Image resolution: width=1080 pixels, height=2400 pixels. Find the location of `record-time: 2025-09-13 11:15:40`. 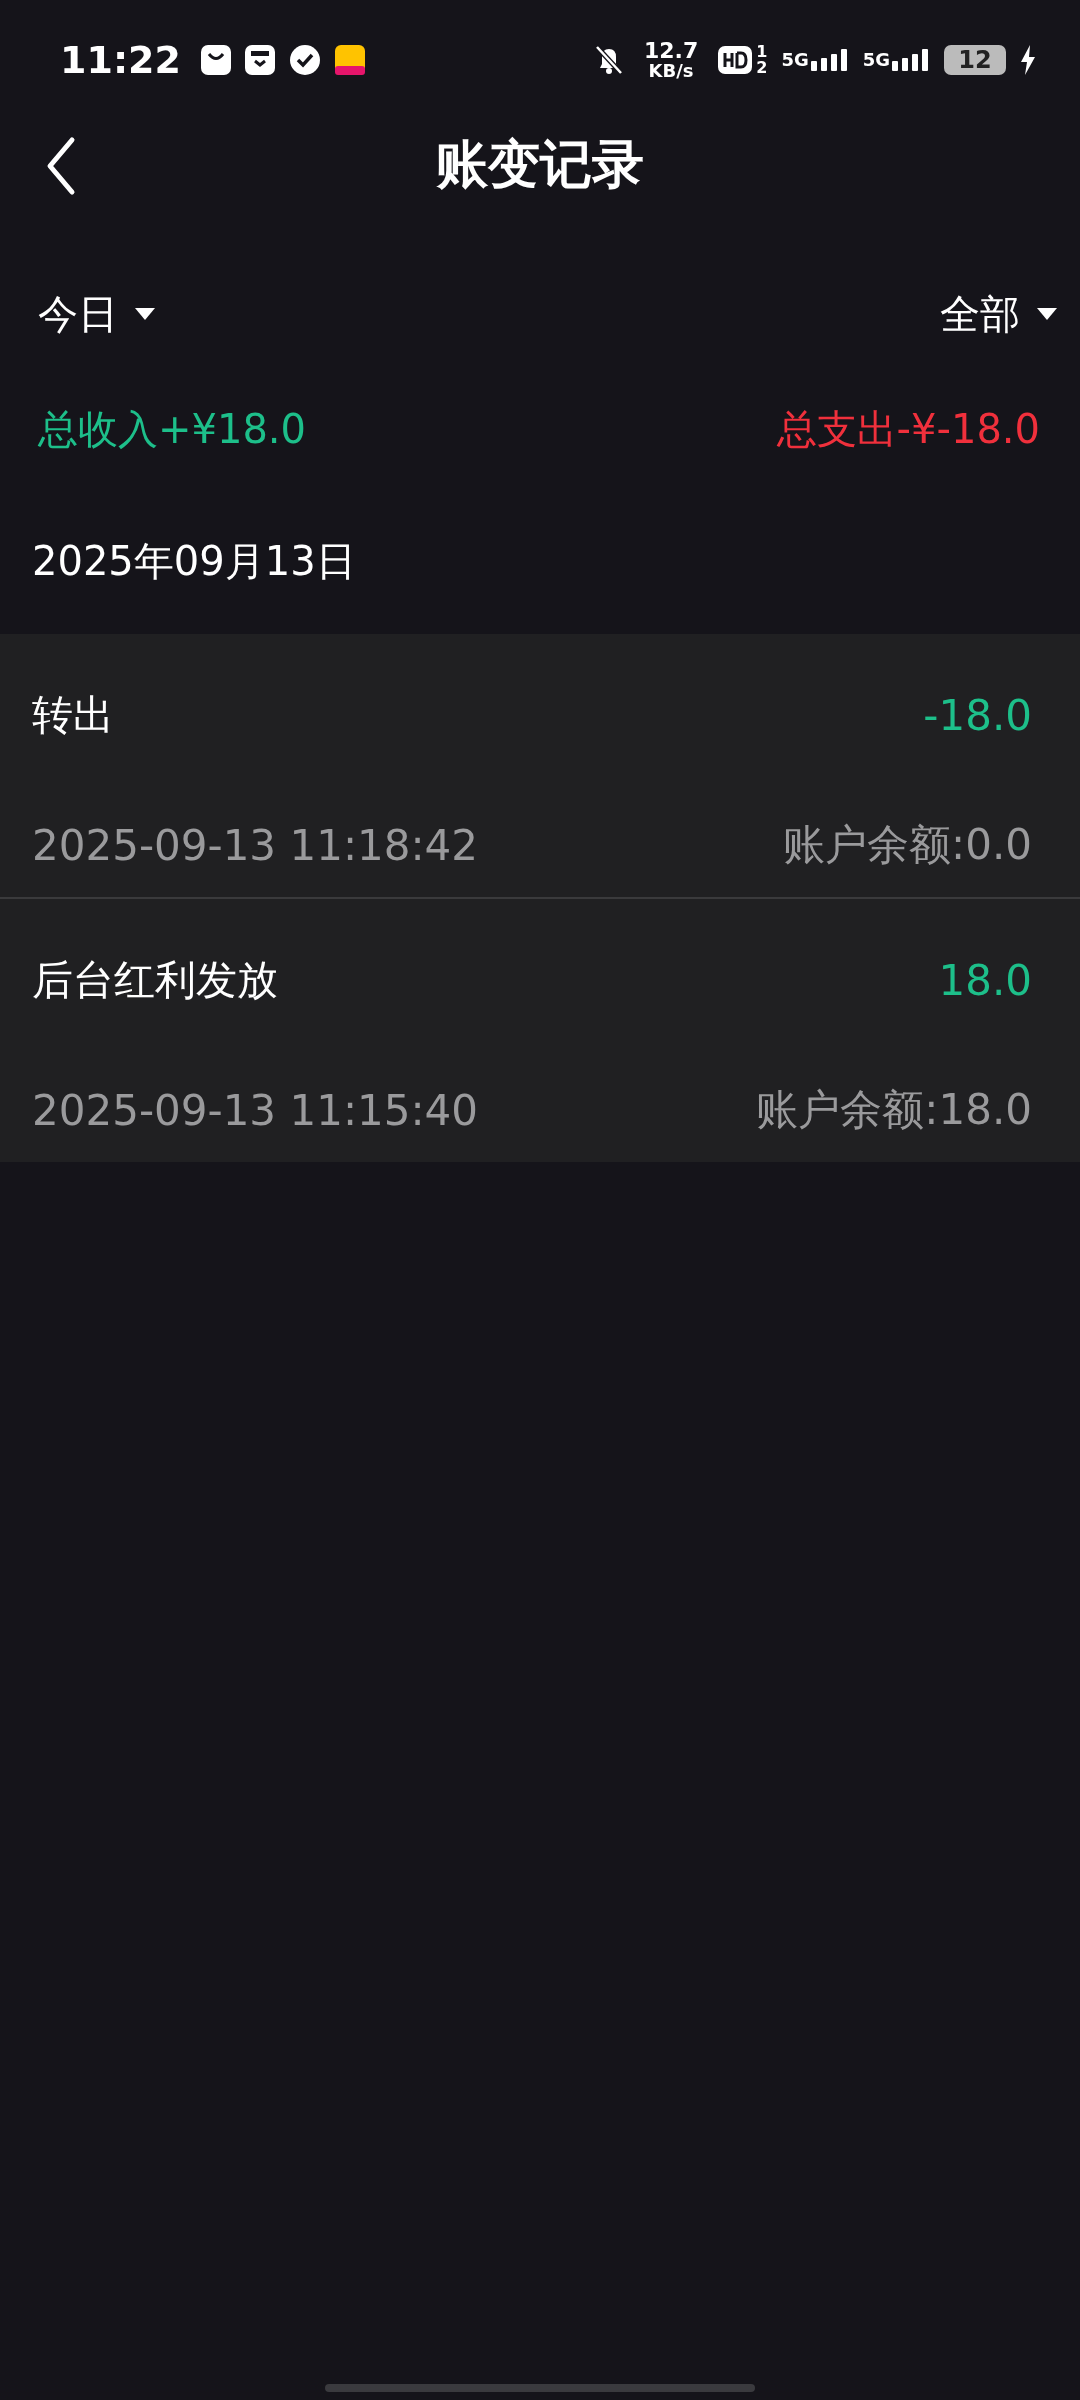

record-time: 2025-09-13 11:15:40 is located at coordinates (255, 1110).